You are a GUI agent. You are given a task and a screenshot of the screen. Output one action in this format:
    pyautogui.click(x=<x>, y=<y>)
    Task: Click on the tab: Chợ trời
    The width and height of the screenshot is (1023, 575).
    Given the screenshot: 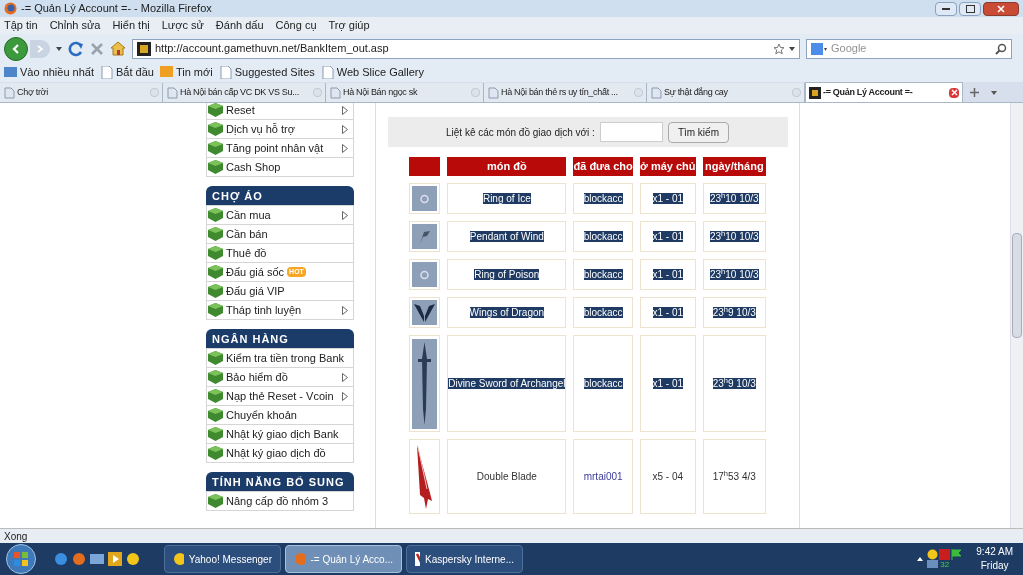 What is the action you would take?
    pyautogui.click(x=81, y=92)
    